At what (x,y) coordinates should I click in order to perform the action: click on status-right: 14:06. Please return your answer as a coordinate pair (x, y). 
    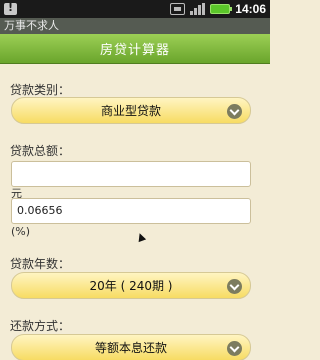
    Looking at the image, I should click on (218, 9).